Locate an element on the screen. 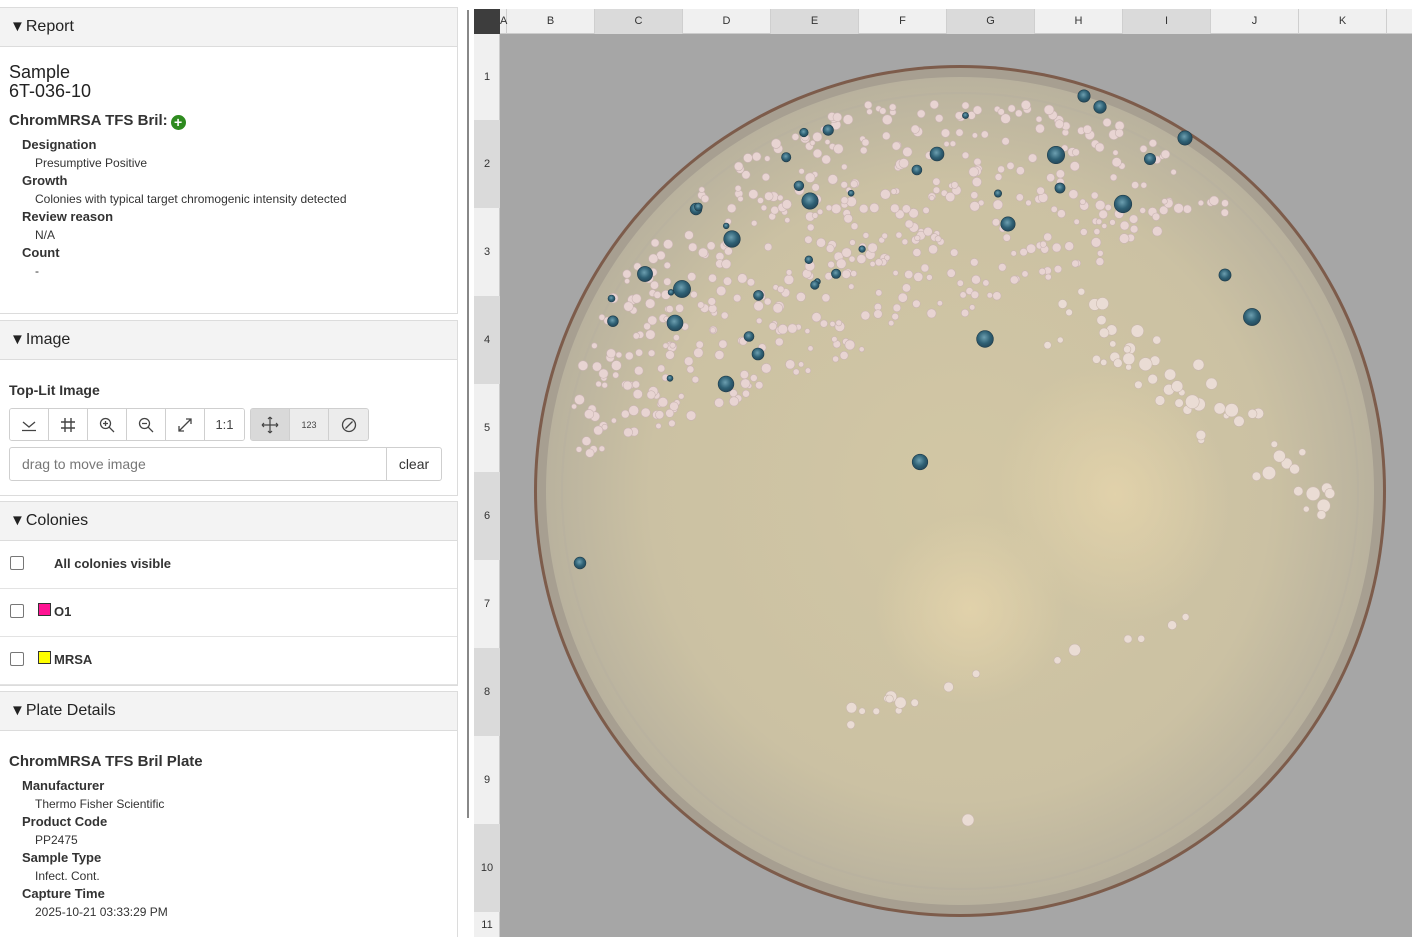 This screenshot has height=937, width=1412. mrsa-color-swatch is located at coordinates (44, 657).